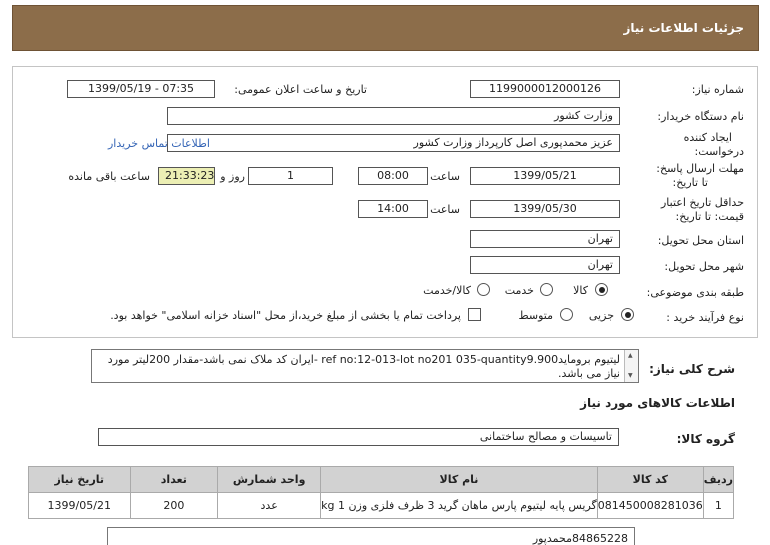 The height and width of the screenshot is (545, 770). What do you see at coordinates (580, 290) in the screenshot?
I see `category-goods-label: کالا` at bounding box center [580, 290].